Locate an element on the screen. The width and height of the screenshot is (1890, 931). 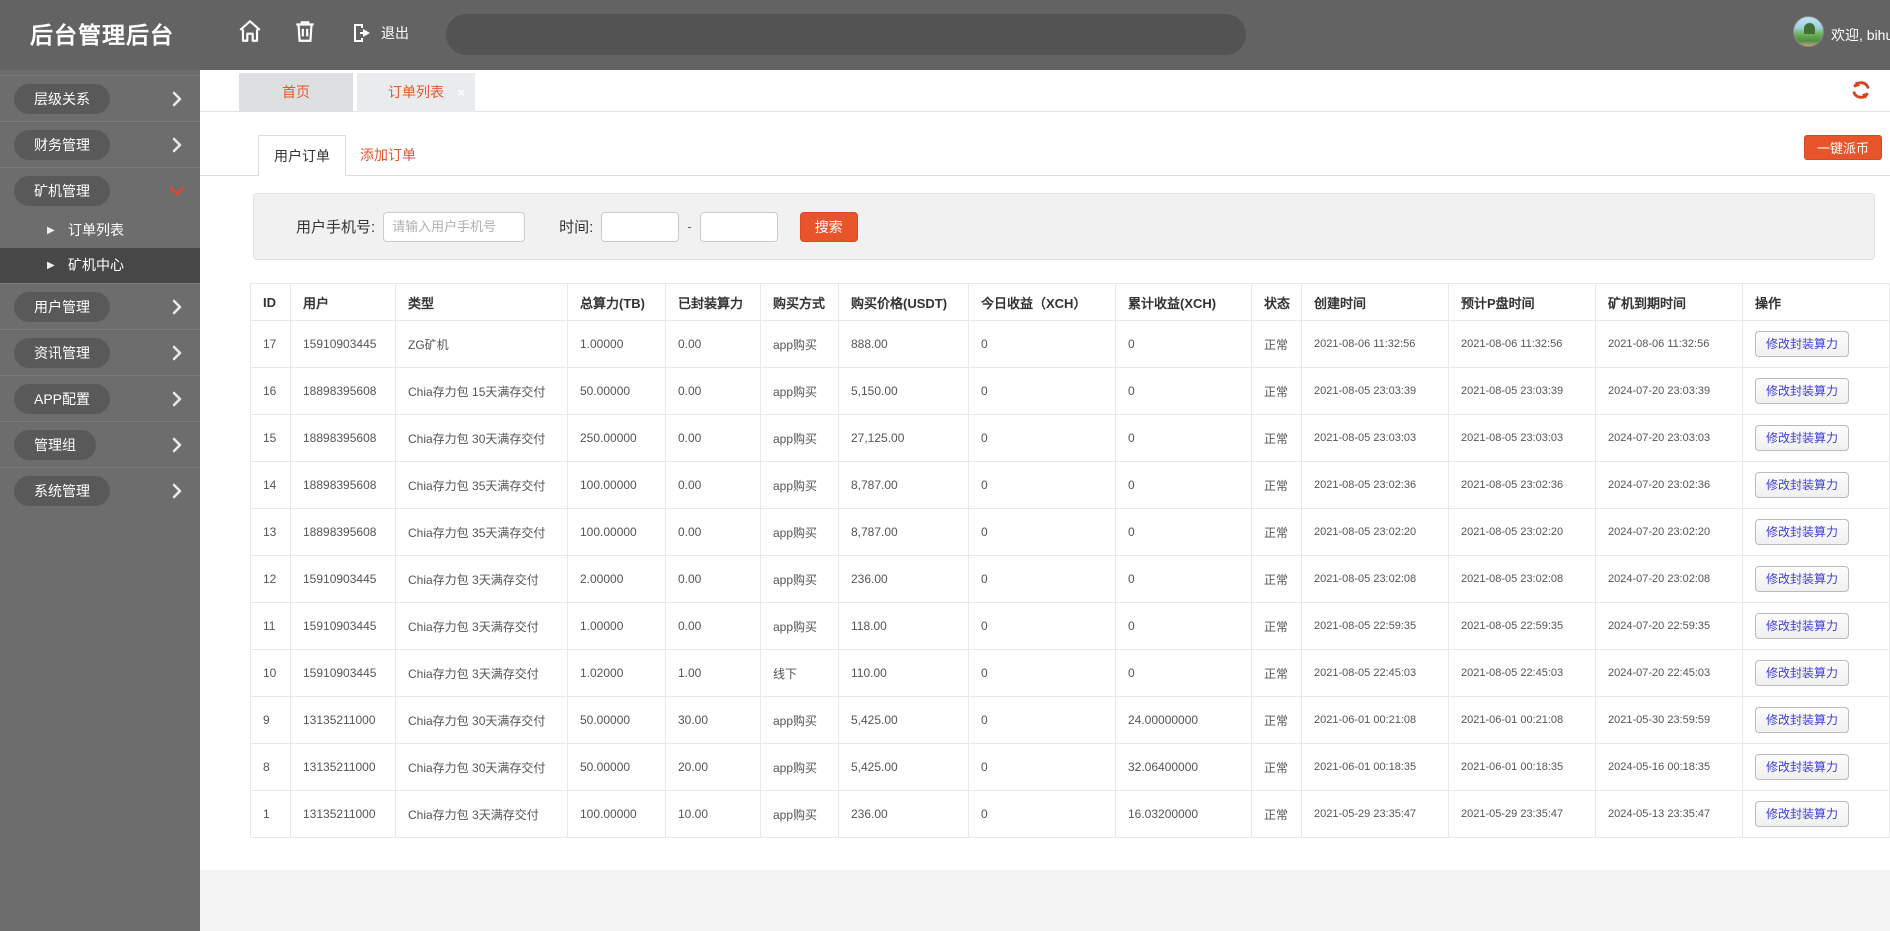
sidebar-item-3: 矿机管理 is located at coordinates (100, 190).